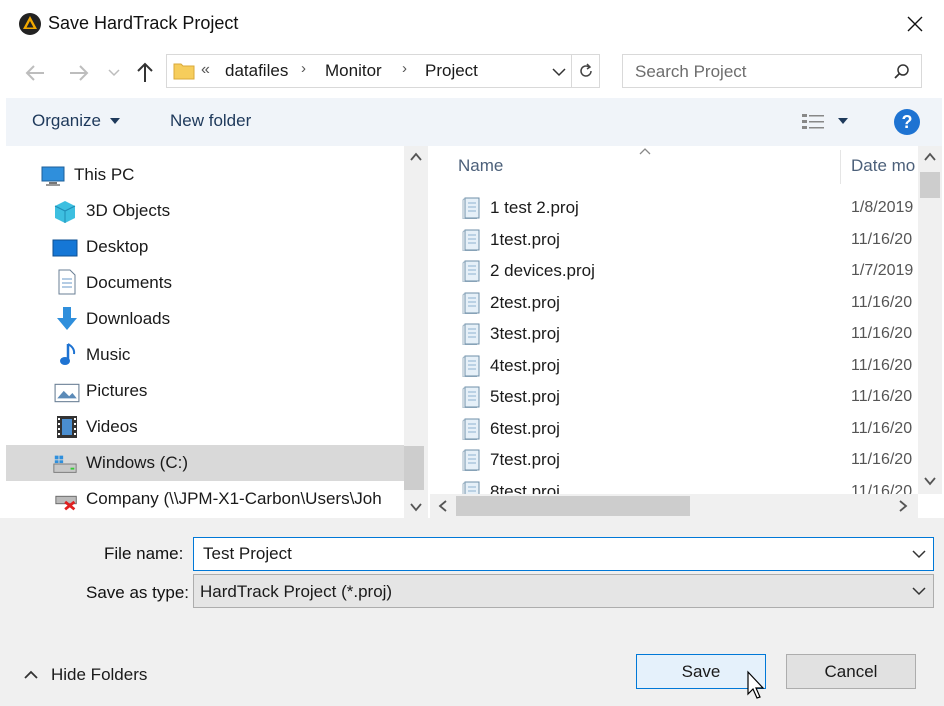  What do you see at coordinates (138, 592) in the screenshot?
I see `save-as-type-label: Save as type:` at bounding box center [138, 592].